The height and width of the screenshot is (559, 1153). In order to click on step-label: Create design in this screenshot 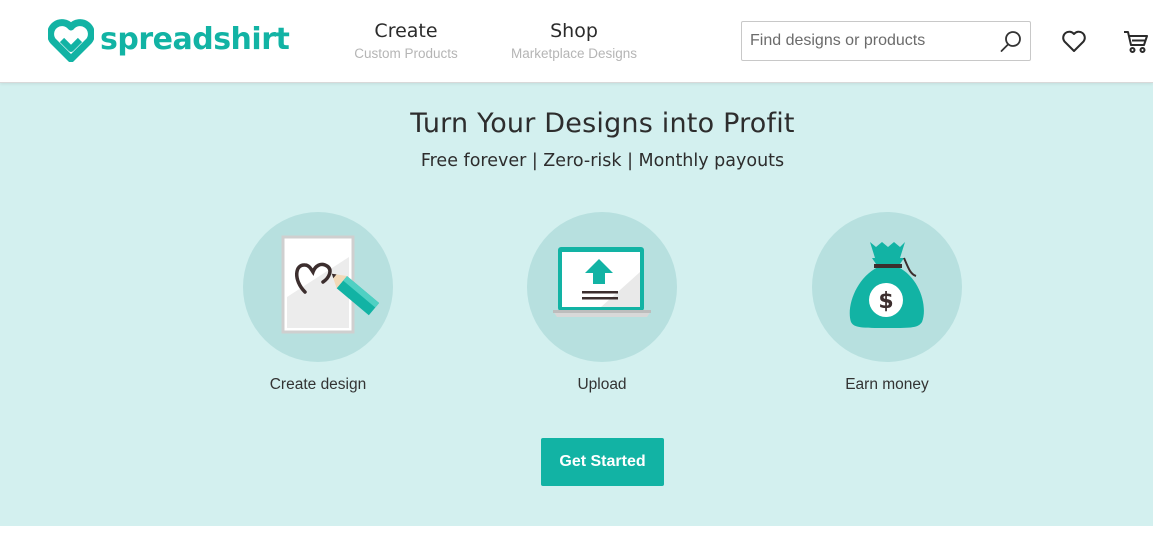, I will do `click(318, 384)`.